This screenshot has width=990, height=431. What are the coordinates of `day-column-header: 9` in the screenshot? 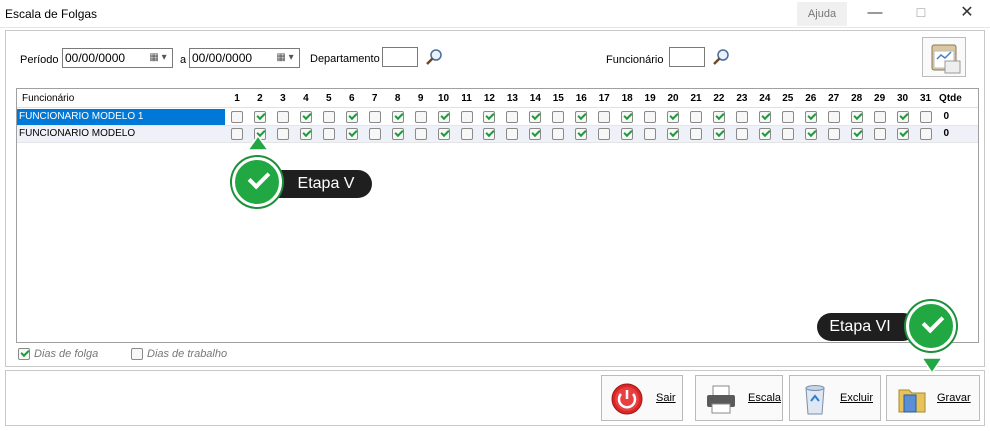 It's located at (420, 98).